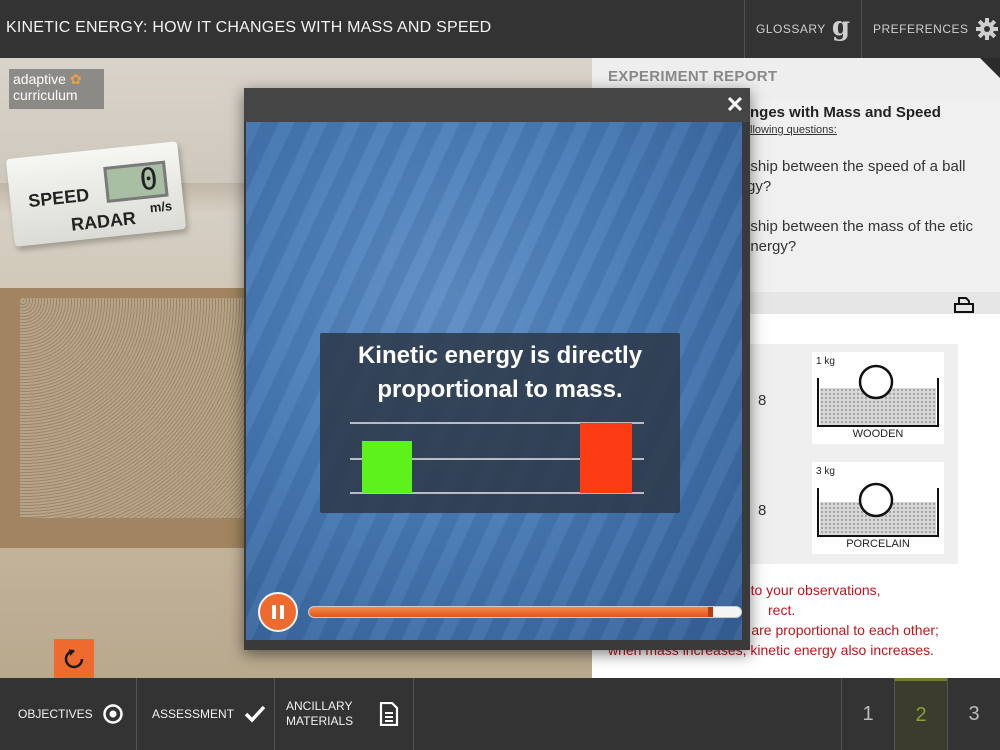 Image resolution: width=1000 pixels, height=750 pixels. What do you see at coordinates (693, 76) in the screenshot?
I see `report-heading: EXPERIMENT REPORT` at bounding box center [693, 76].